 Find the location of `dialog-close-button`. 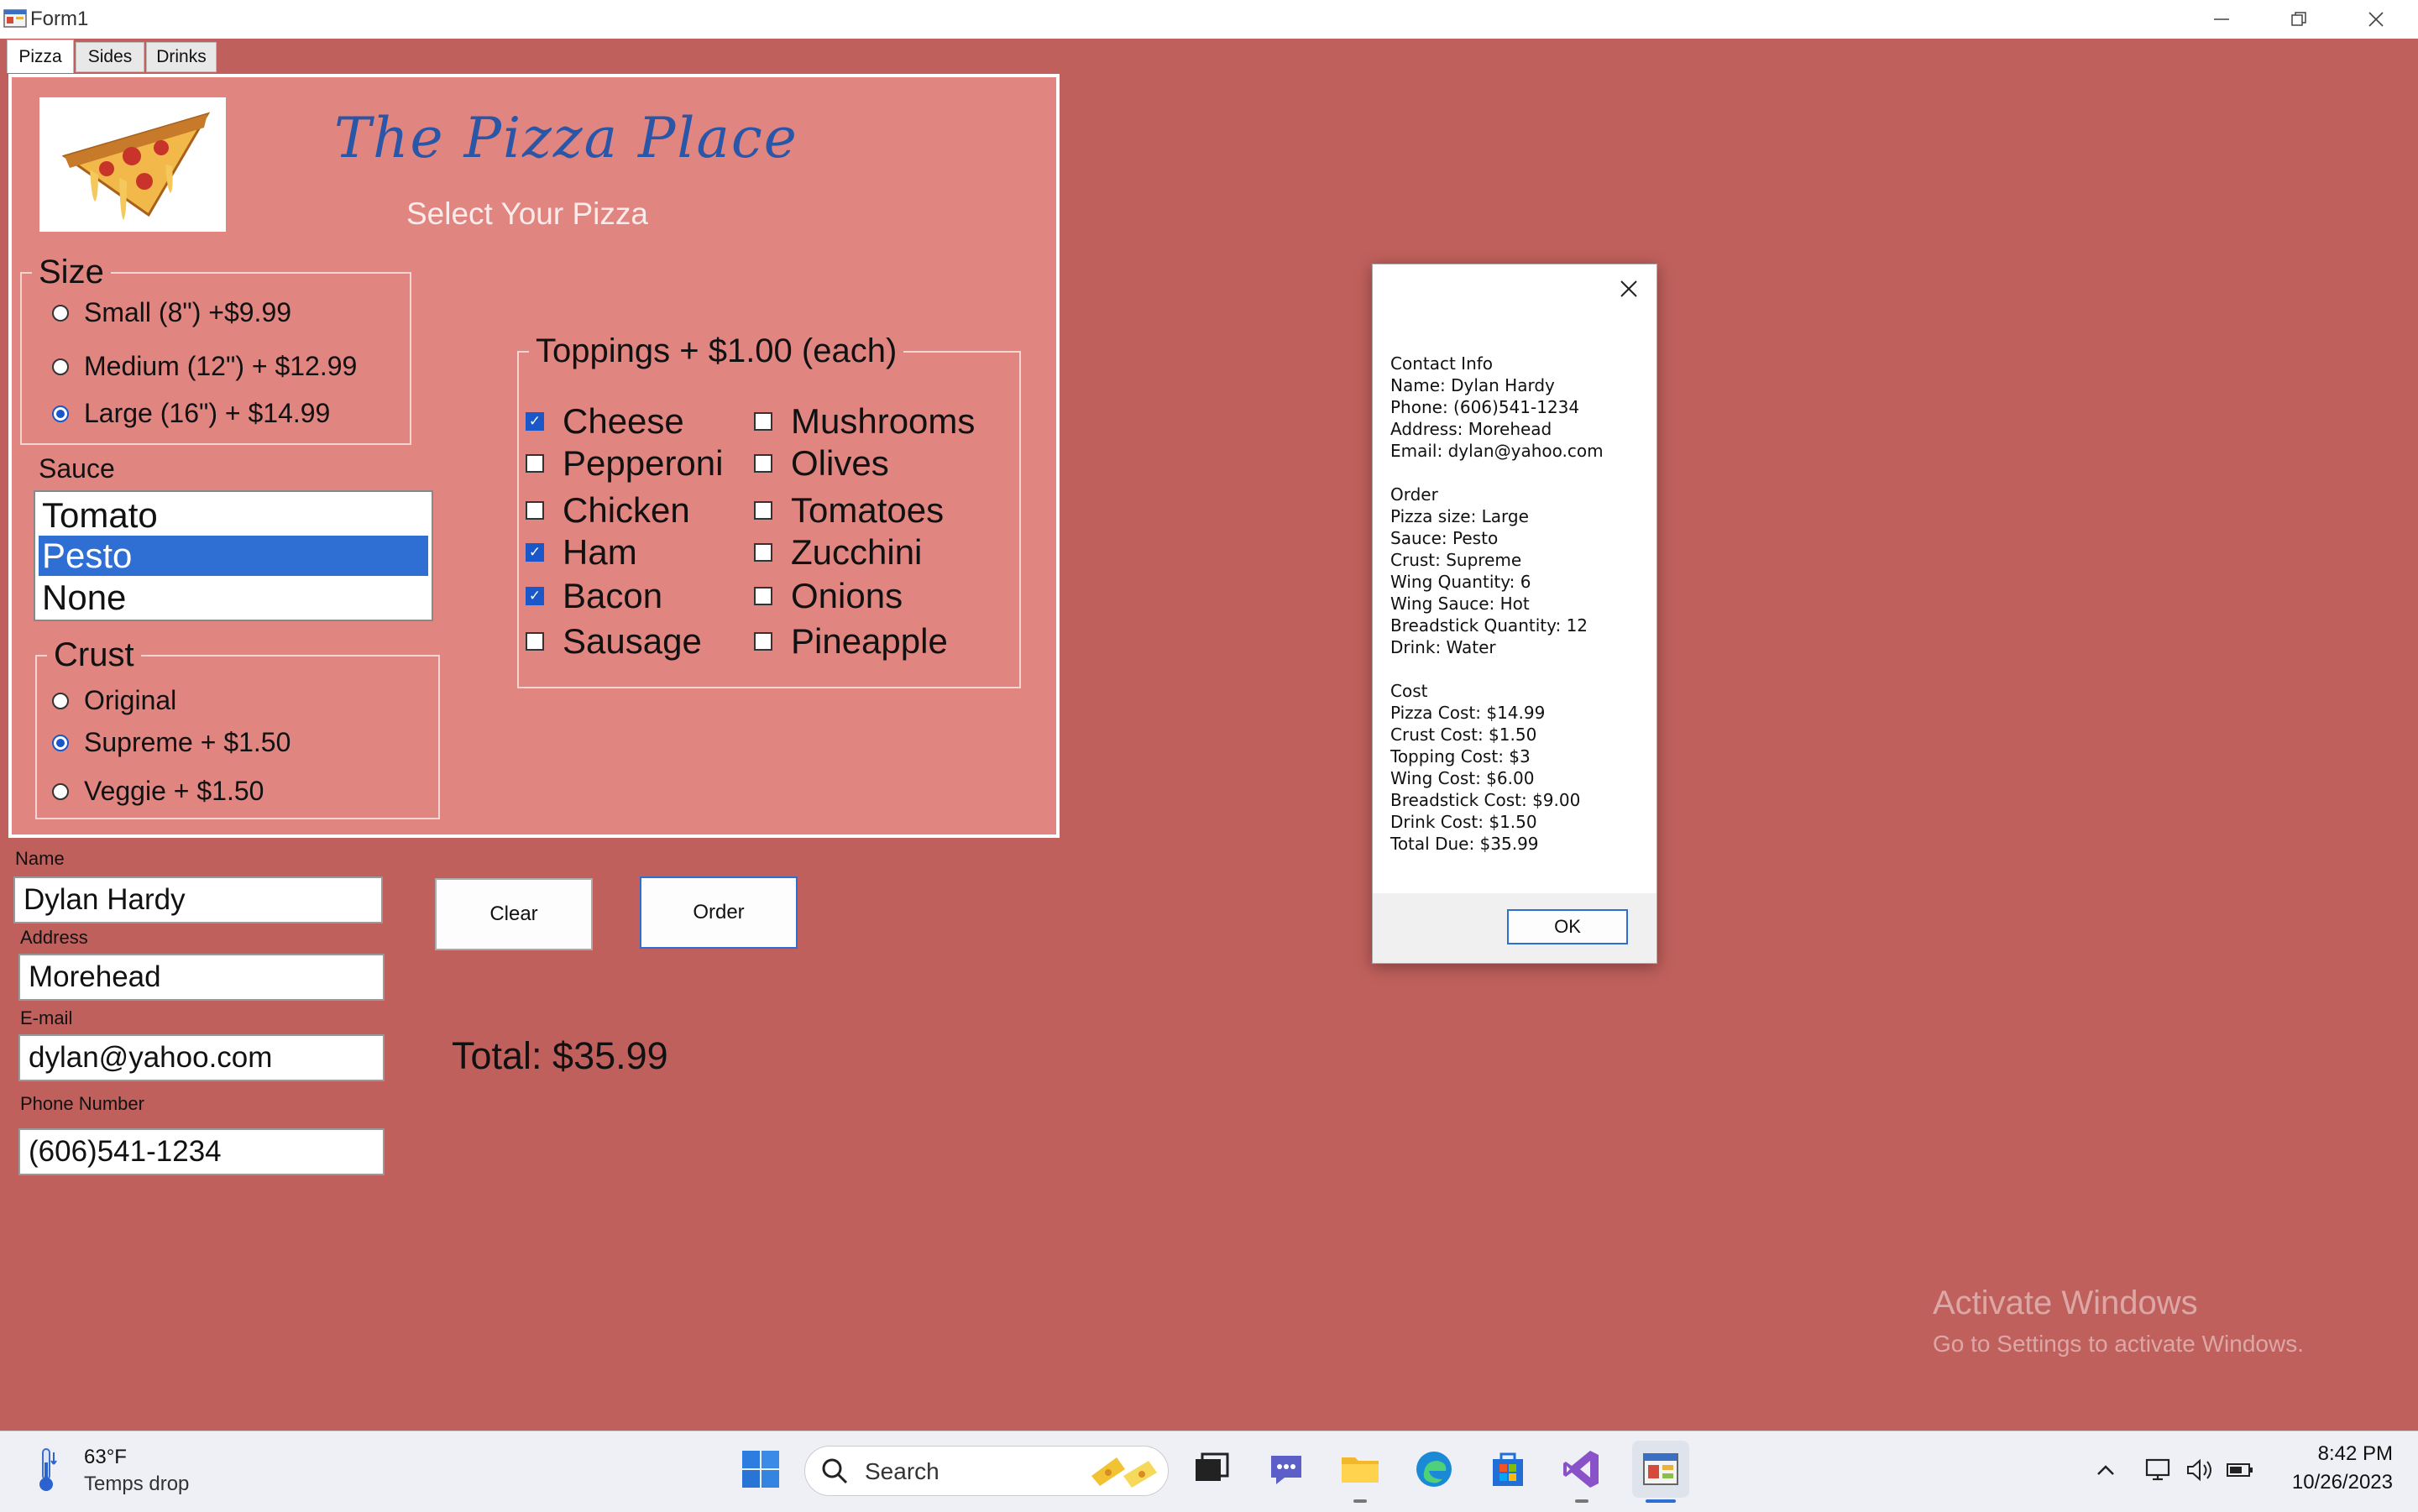

dialog-close-button is located at coordinates (1628, 288).